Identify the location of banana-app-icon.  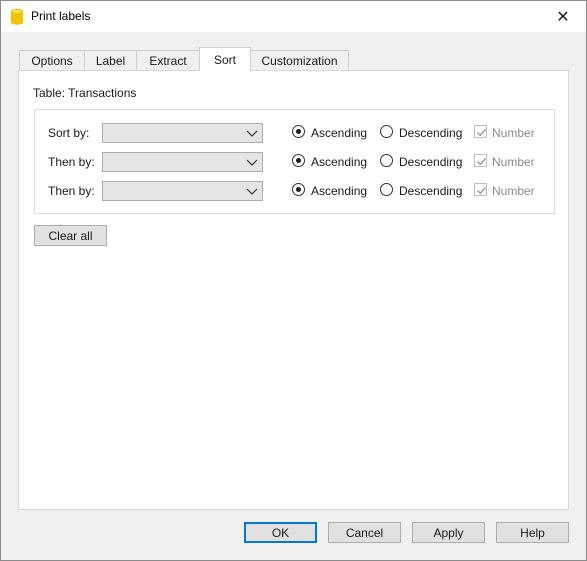
(17, 16).